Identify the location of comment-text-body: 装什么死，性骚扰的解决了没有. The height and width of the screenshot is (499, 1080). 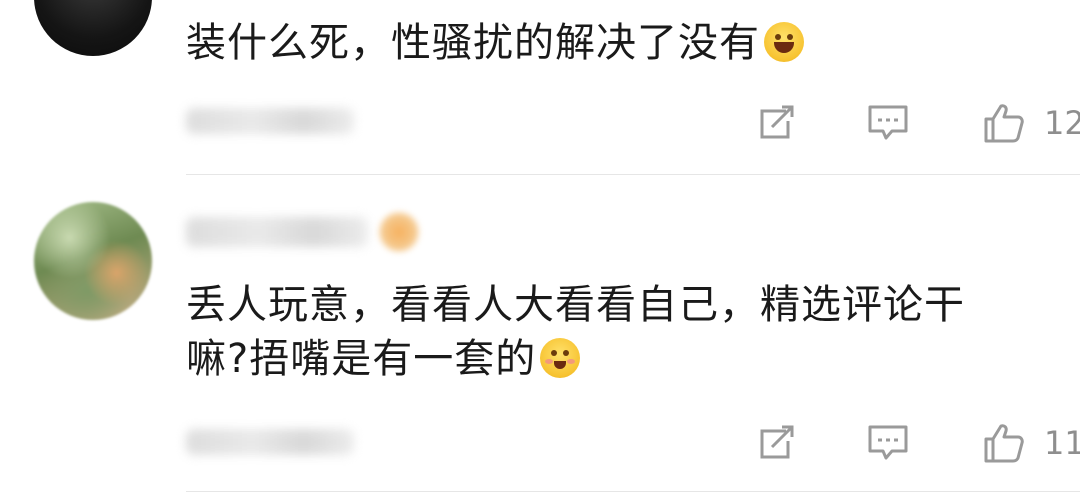
(473, 43).